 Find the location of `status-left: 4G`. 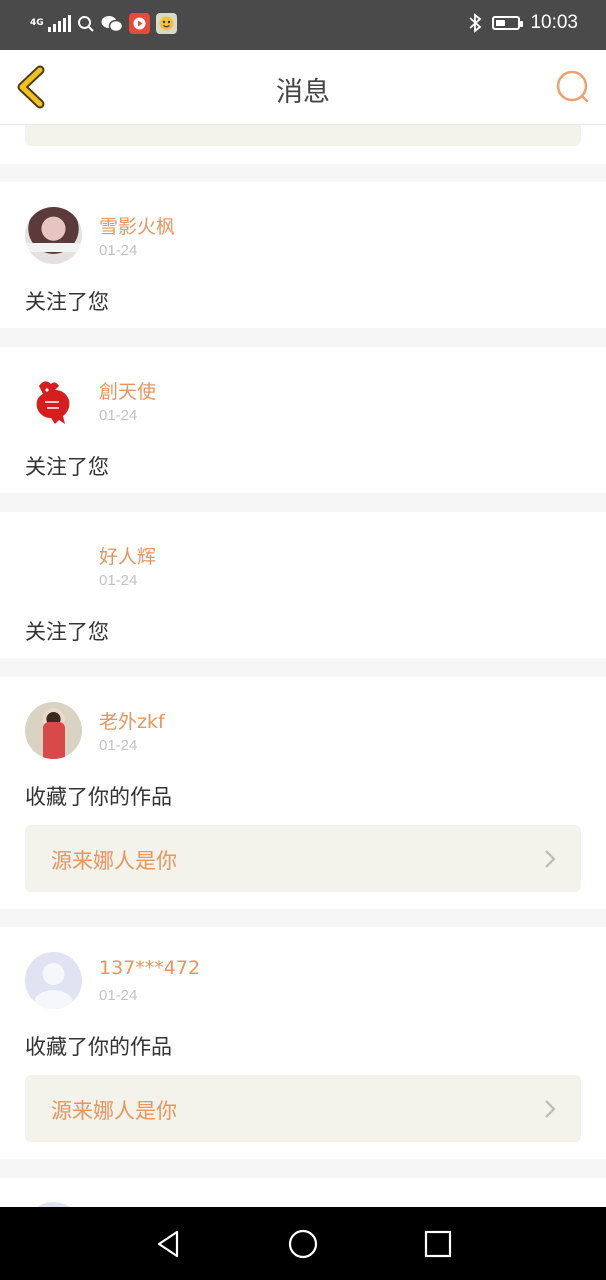

status-left: 4G is located at coordinates (103, 23).